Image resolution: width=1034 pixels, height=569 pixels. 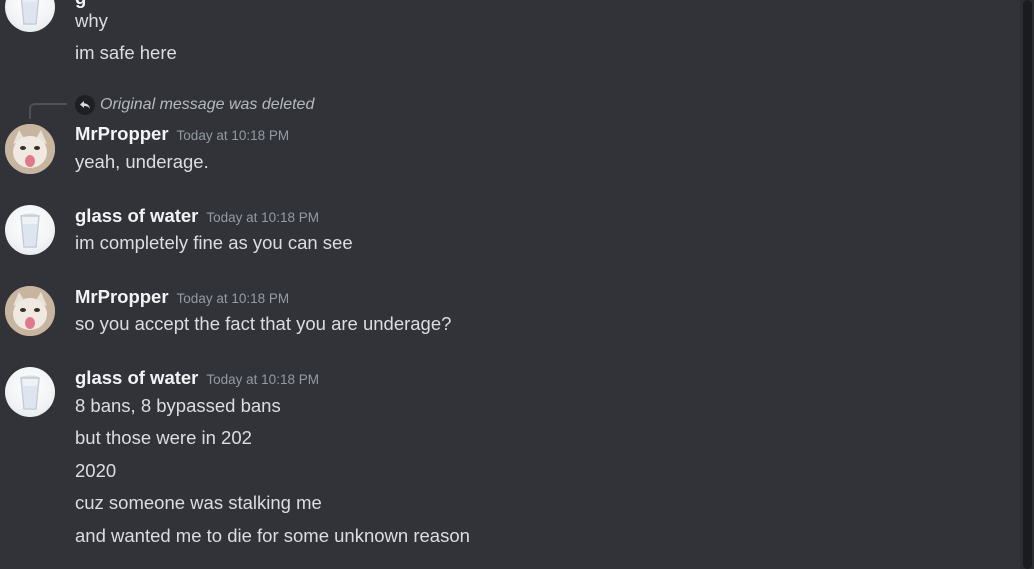 What do you see at coordinates (126, 52) in the screenshot?
I see `message-line: im safe here` at bounding box center [126, 52].